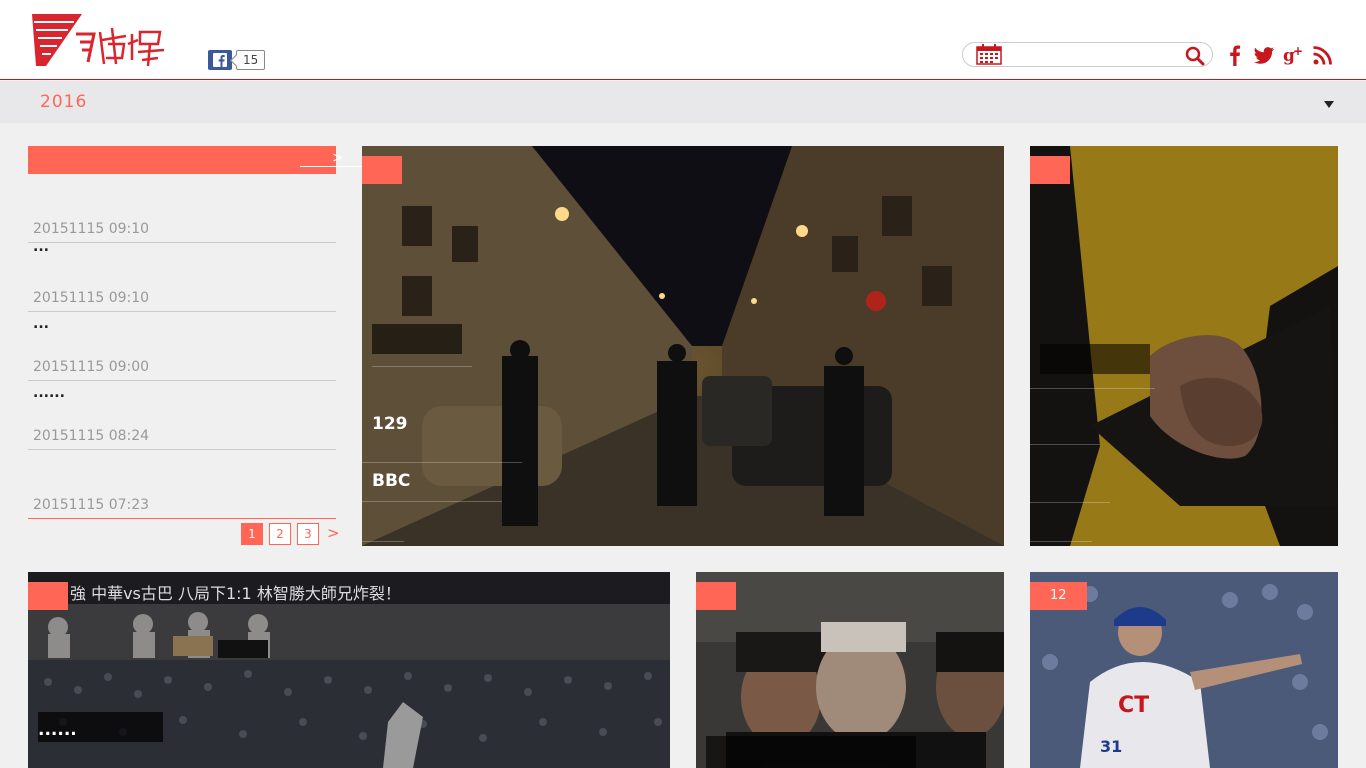 The width and height of the screenshot is (1366, 768). I want to click on page-button-2: 2, so click(280, 534).